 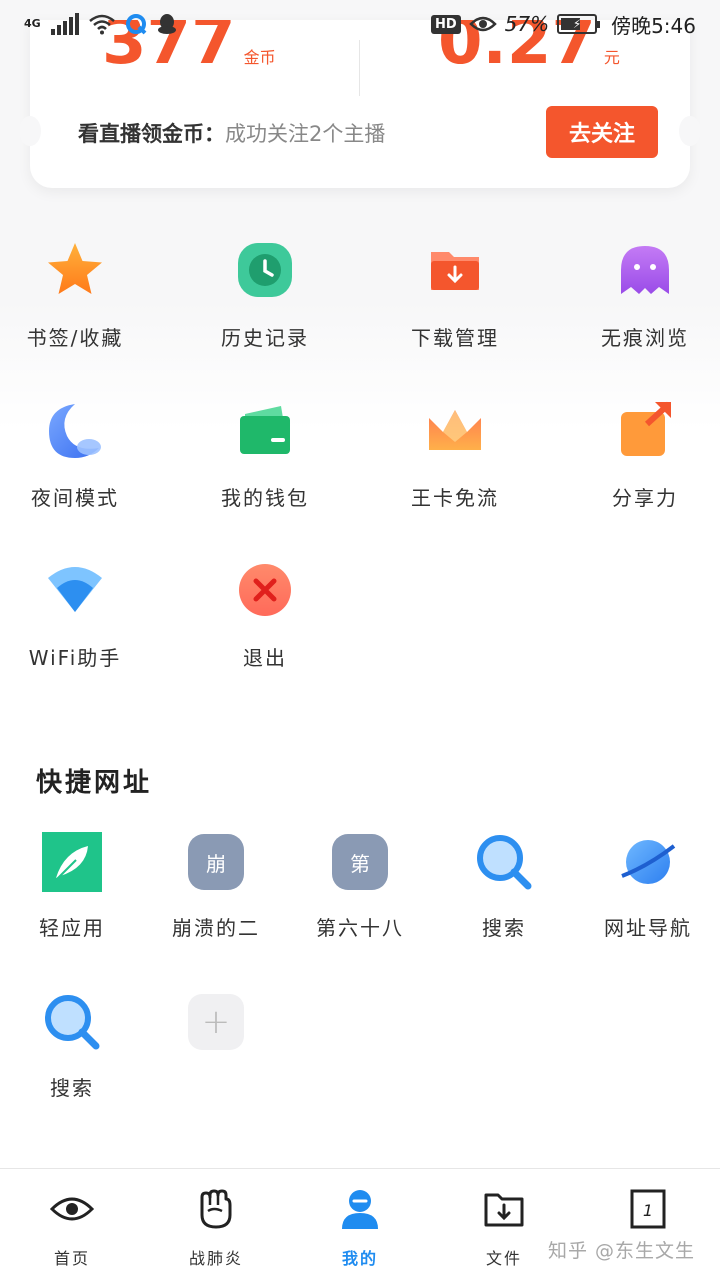 I want to click on crown-icon, so click(x=455, y=430).